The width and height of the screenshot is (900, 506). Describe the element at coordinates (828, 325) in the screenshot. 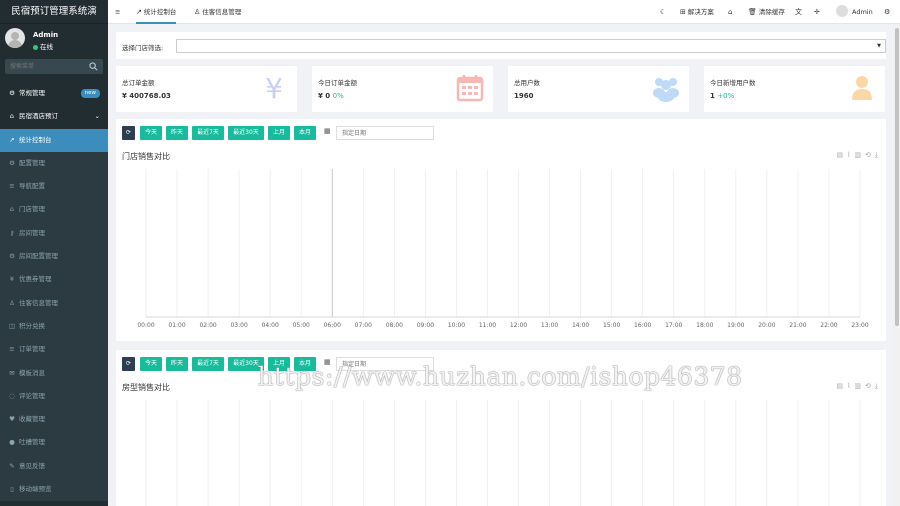

I see `x-tick-label: 22:00` at that location.